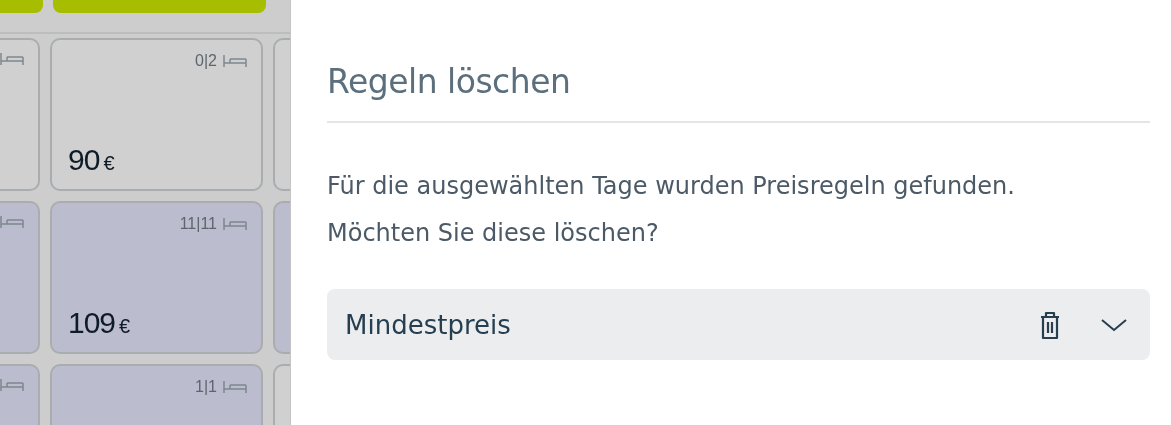 The height and width of the screenshot is (425, 1171). What do you see at coordinates (206, 61) in the screenshot?
I see `occupancy-count: 0|2` at bounding box center [206, 61].